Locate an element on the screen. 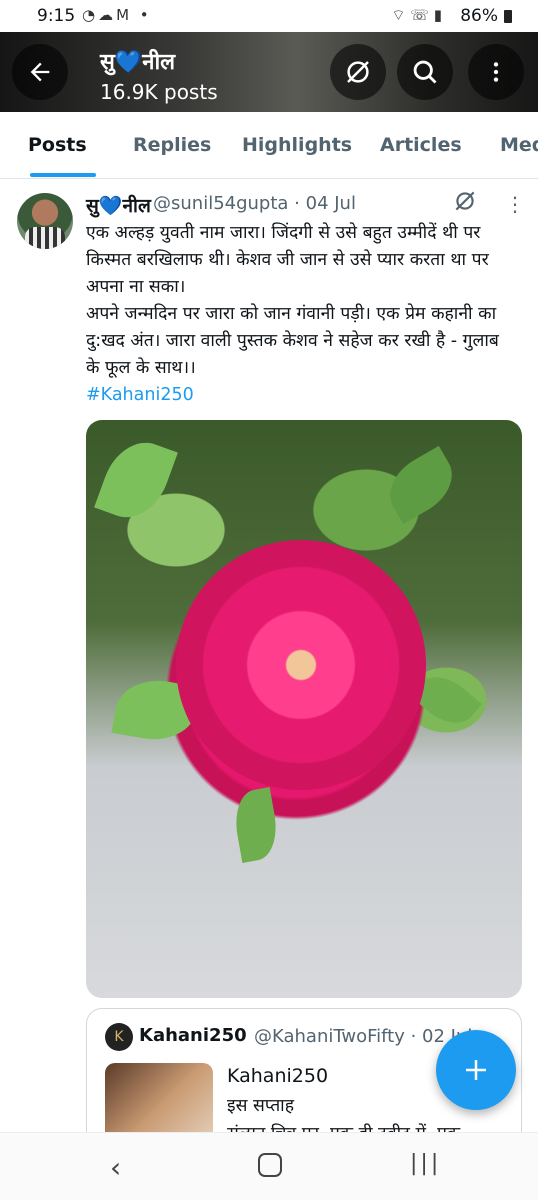 This screenshot has height=1200, width=538. back-button is located at coordinates (40, 72).